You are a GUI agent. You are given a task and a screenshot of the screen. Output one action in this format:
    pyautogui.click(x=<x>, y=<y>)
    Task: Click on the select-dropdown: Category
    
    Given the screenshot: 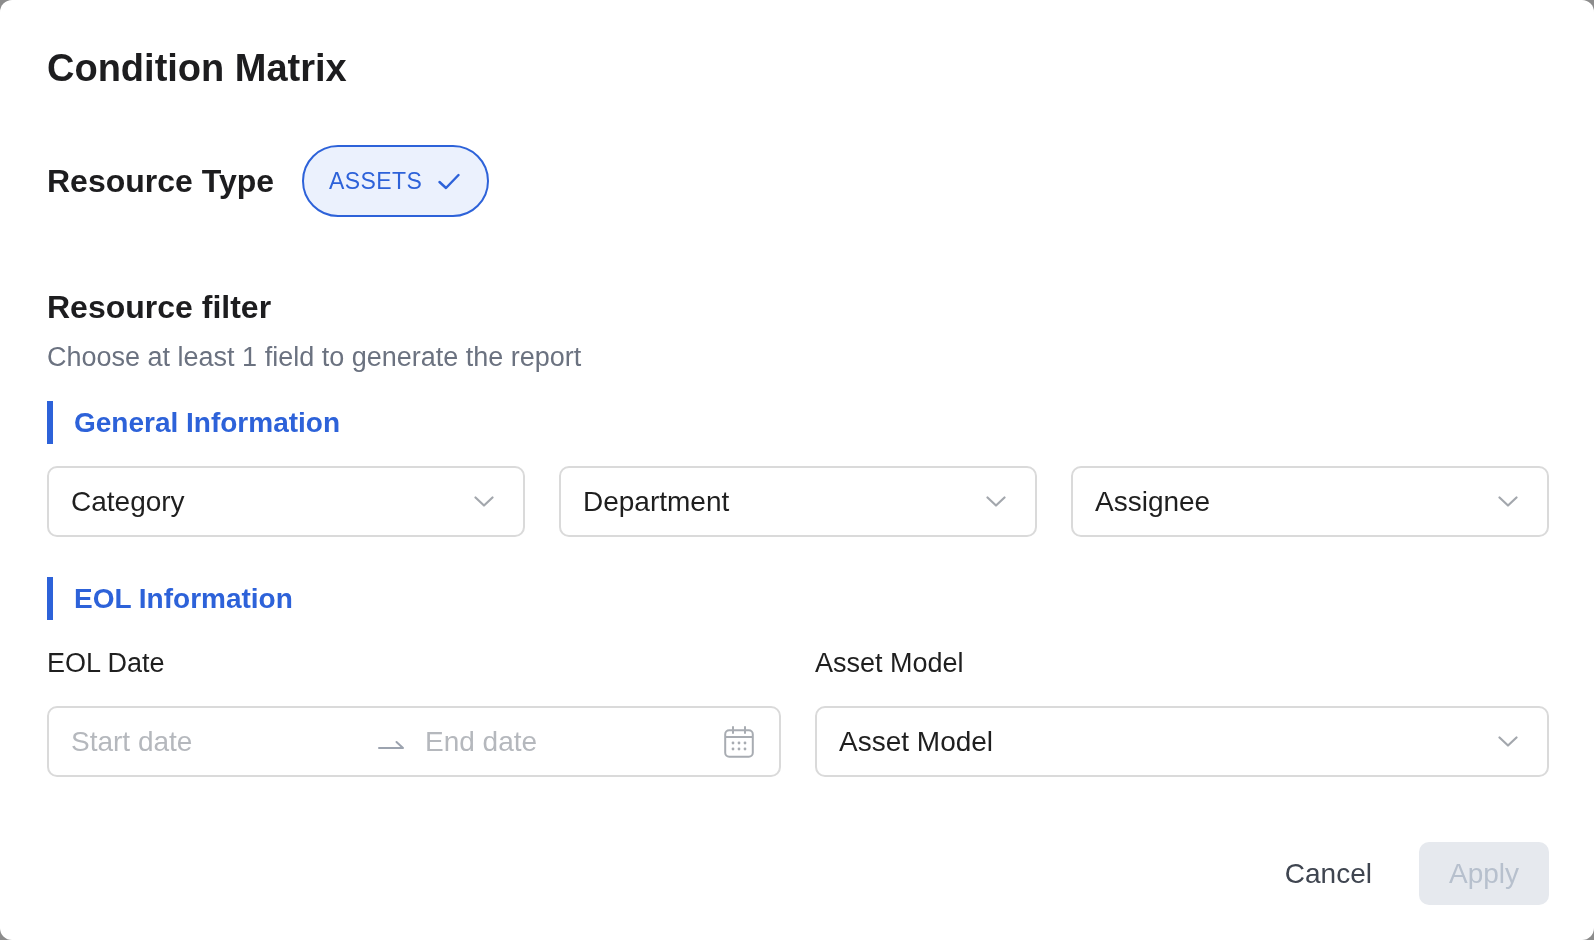 What is the action you would take?
    pyautogui.click(x=286, y=501)
    